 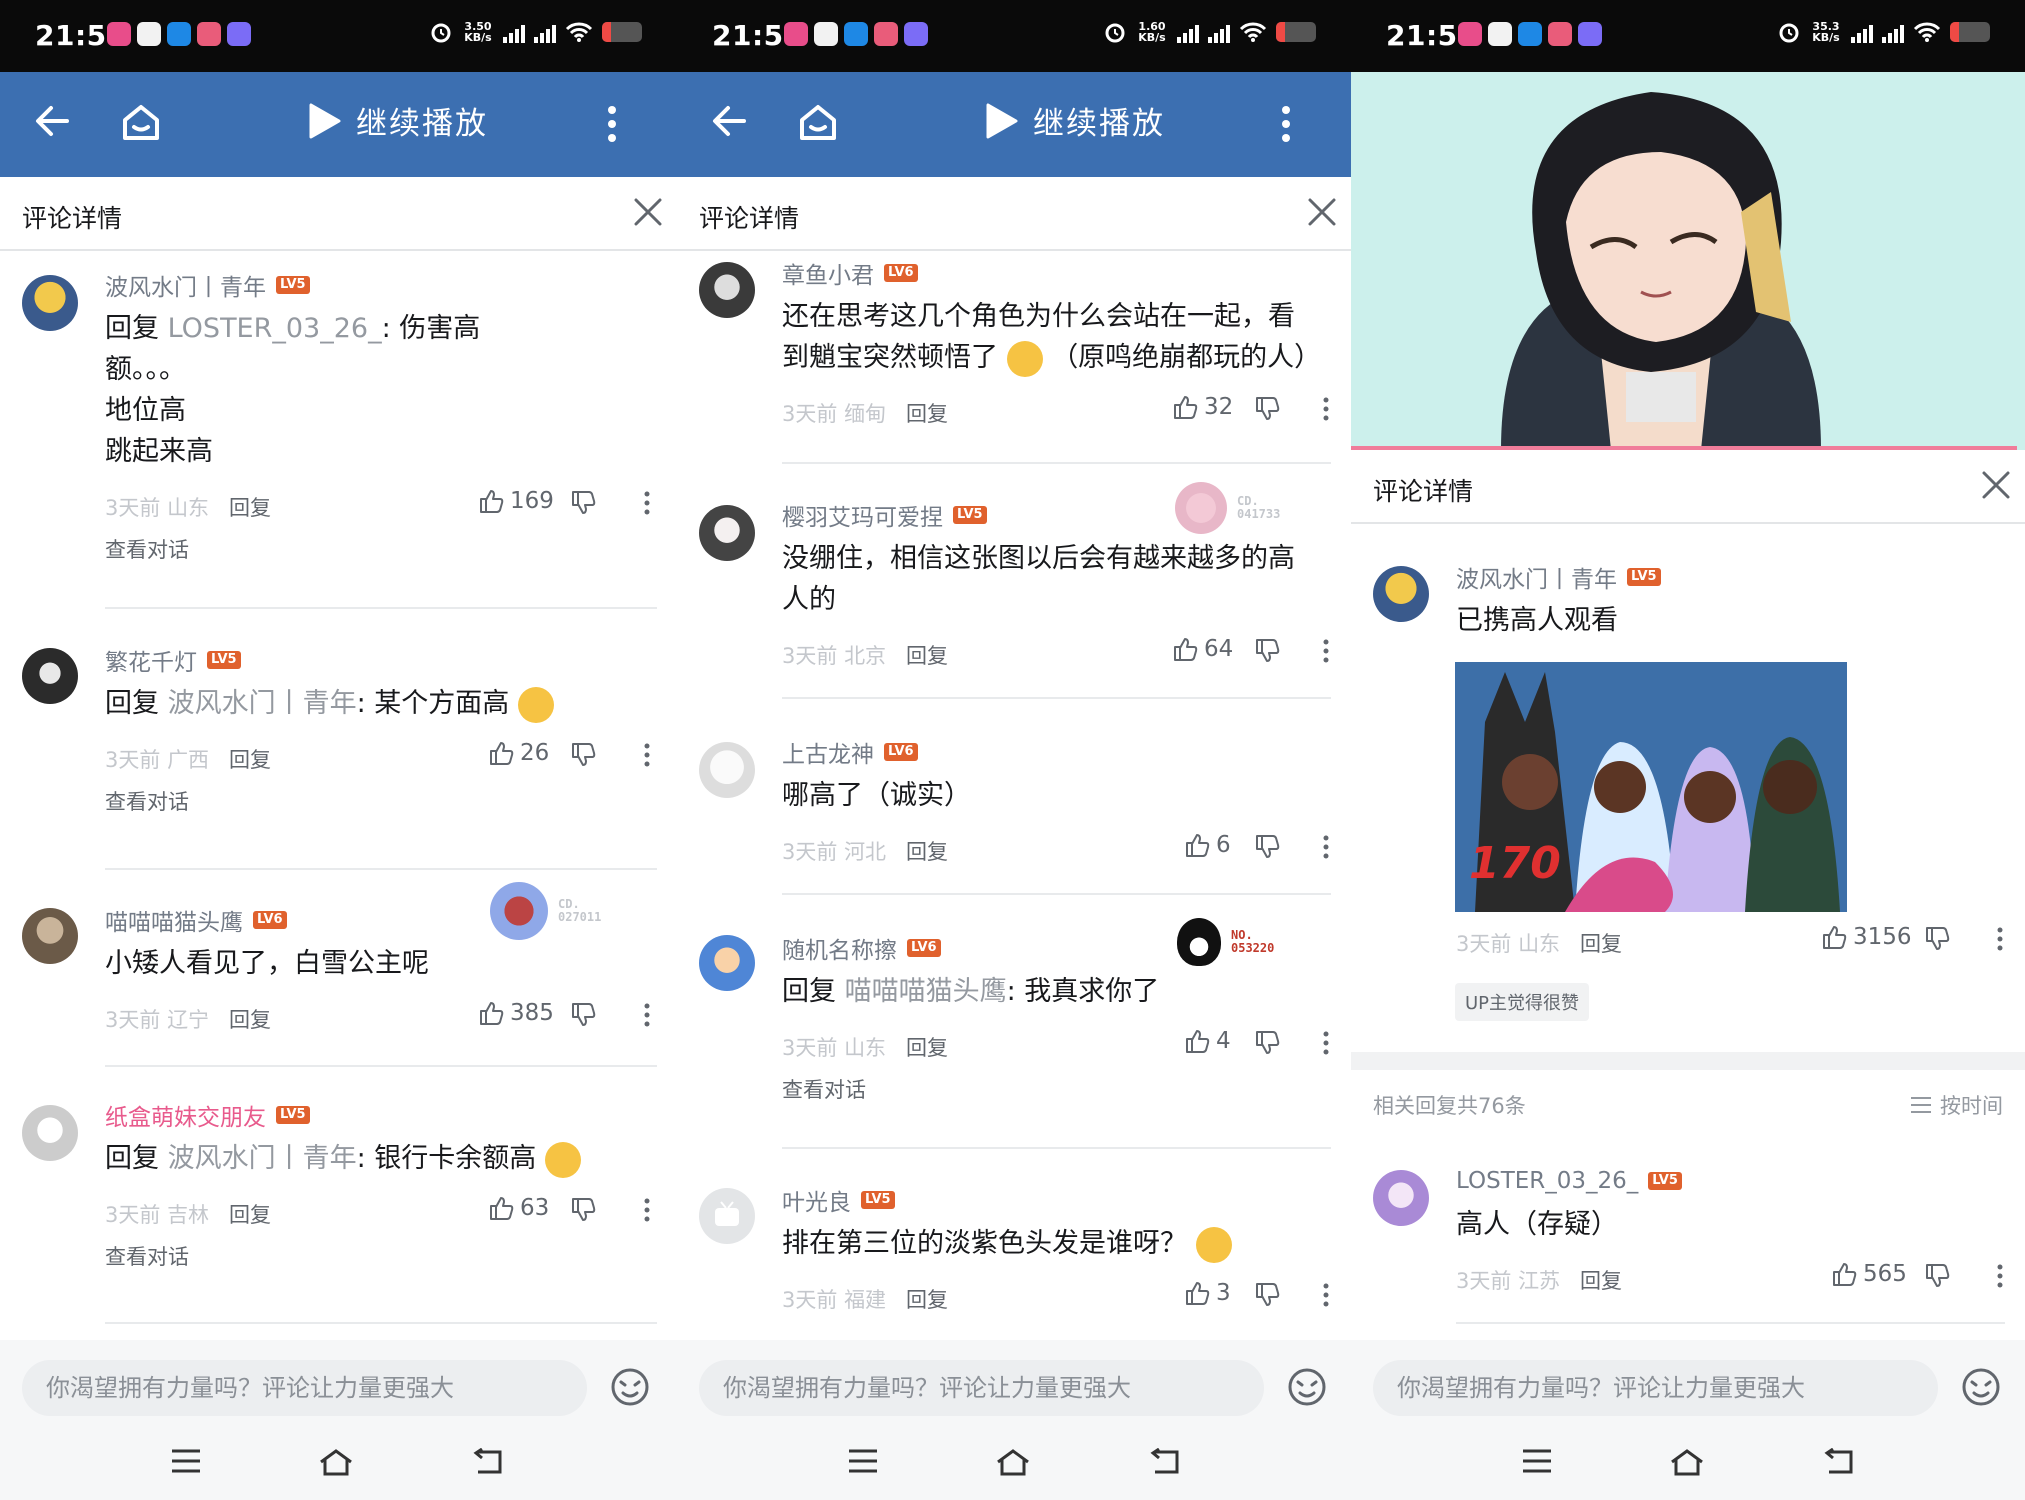 What do you see at coordinates (1066, 1200) in the screenshot?
I see `username-row: 叶光良 LV5` at bounding box center [1066, 1200].